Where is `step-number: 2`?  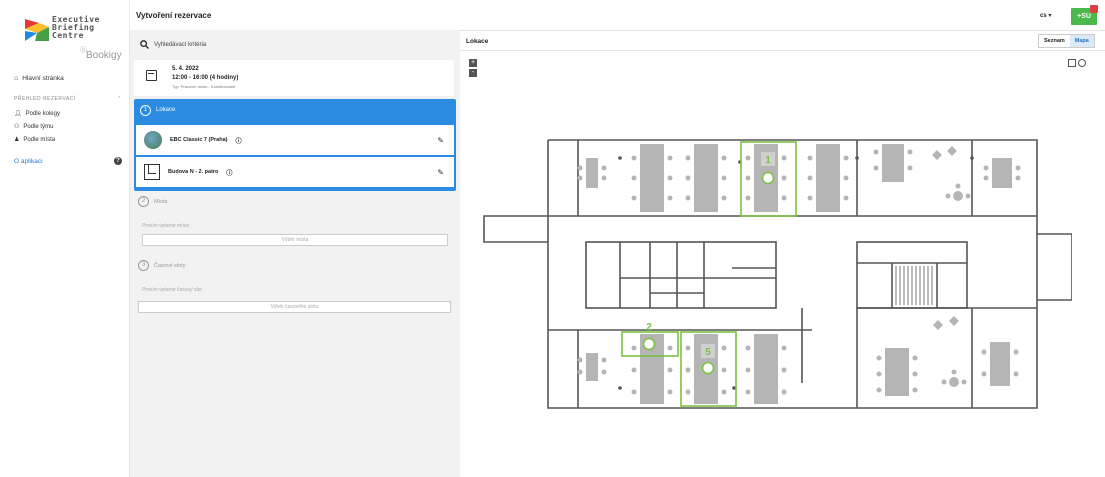
step-number: 2 is located at coordinates (143, 201).